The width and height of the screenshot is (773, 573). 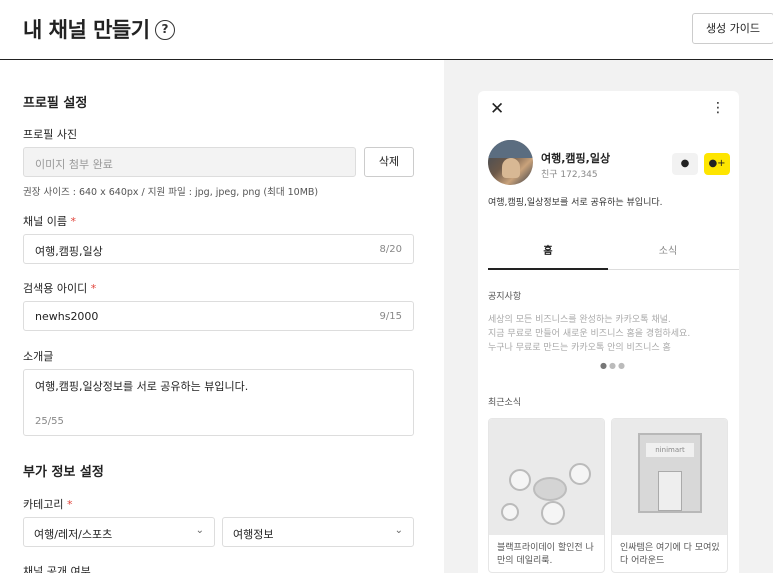 What do you see at coordinates (55, 103) in the screenshot?
I see `profile-section-title: 프로필 설정` at bounding box center [55, 103].